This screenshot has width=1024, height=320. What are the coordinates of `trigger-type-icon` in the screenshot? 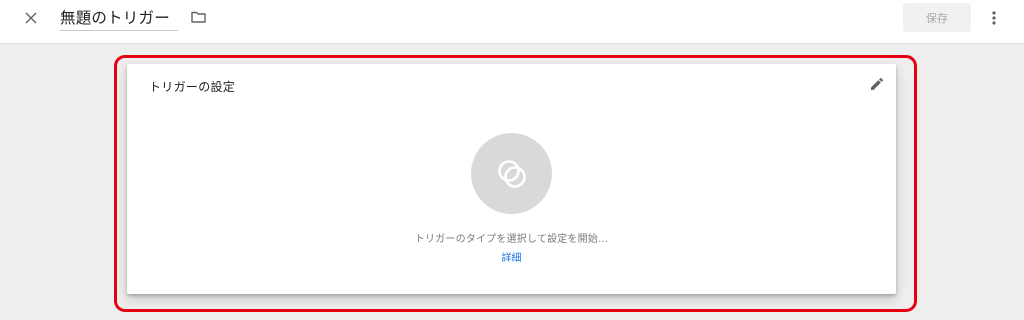 It's located at (511, 173).